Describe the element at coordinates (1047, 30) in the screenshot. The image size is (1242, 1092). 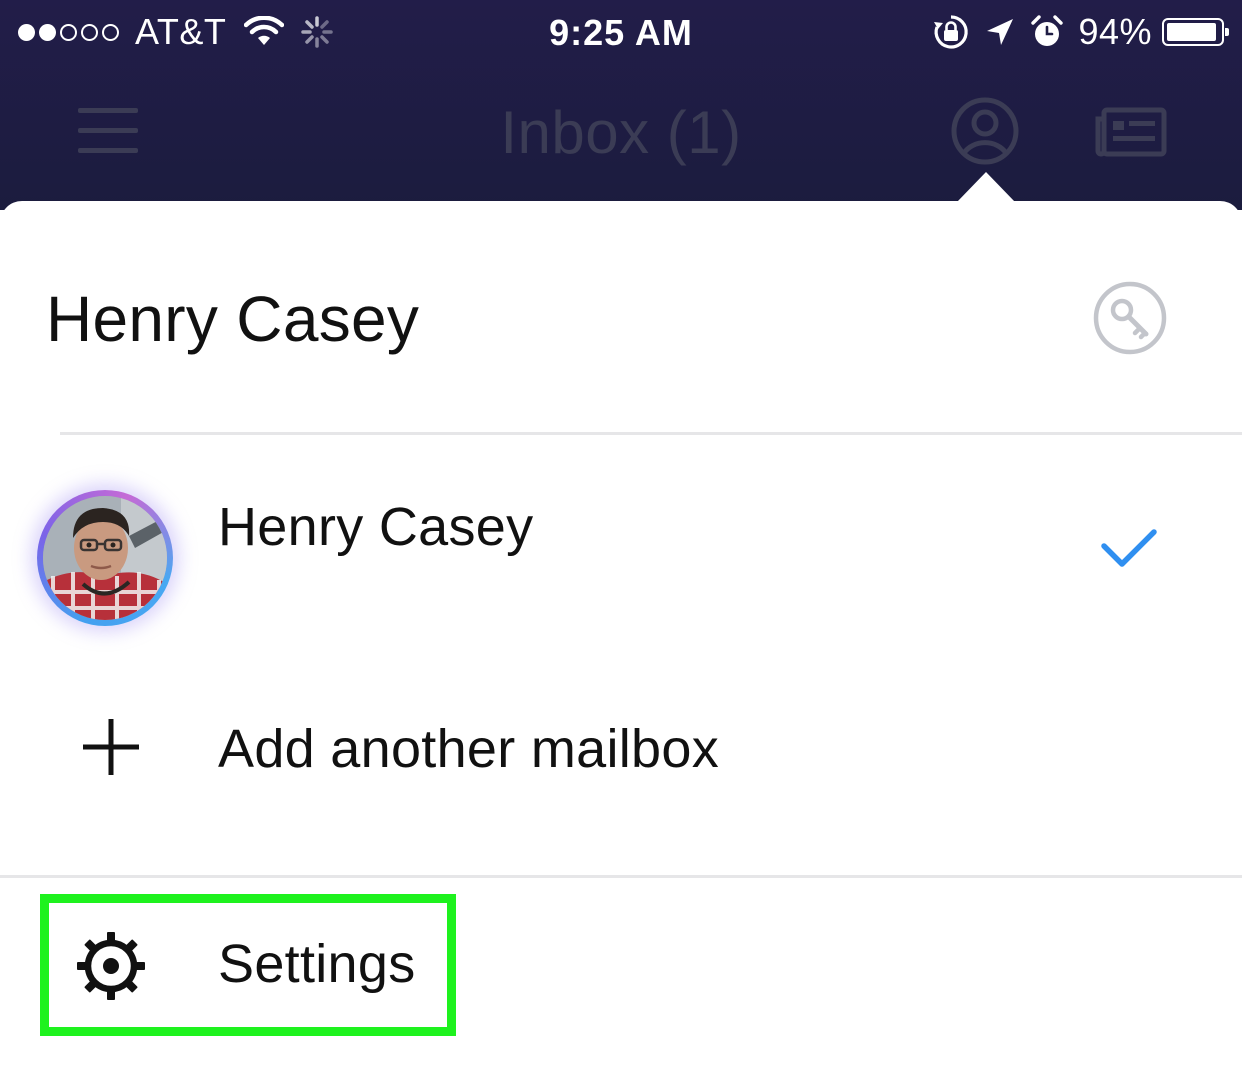
I see `alarm-icon` at that location.